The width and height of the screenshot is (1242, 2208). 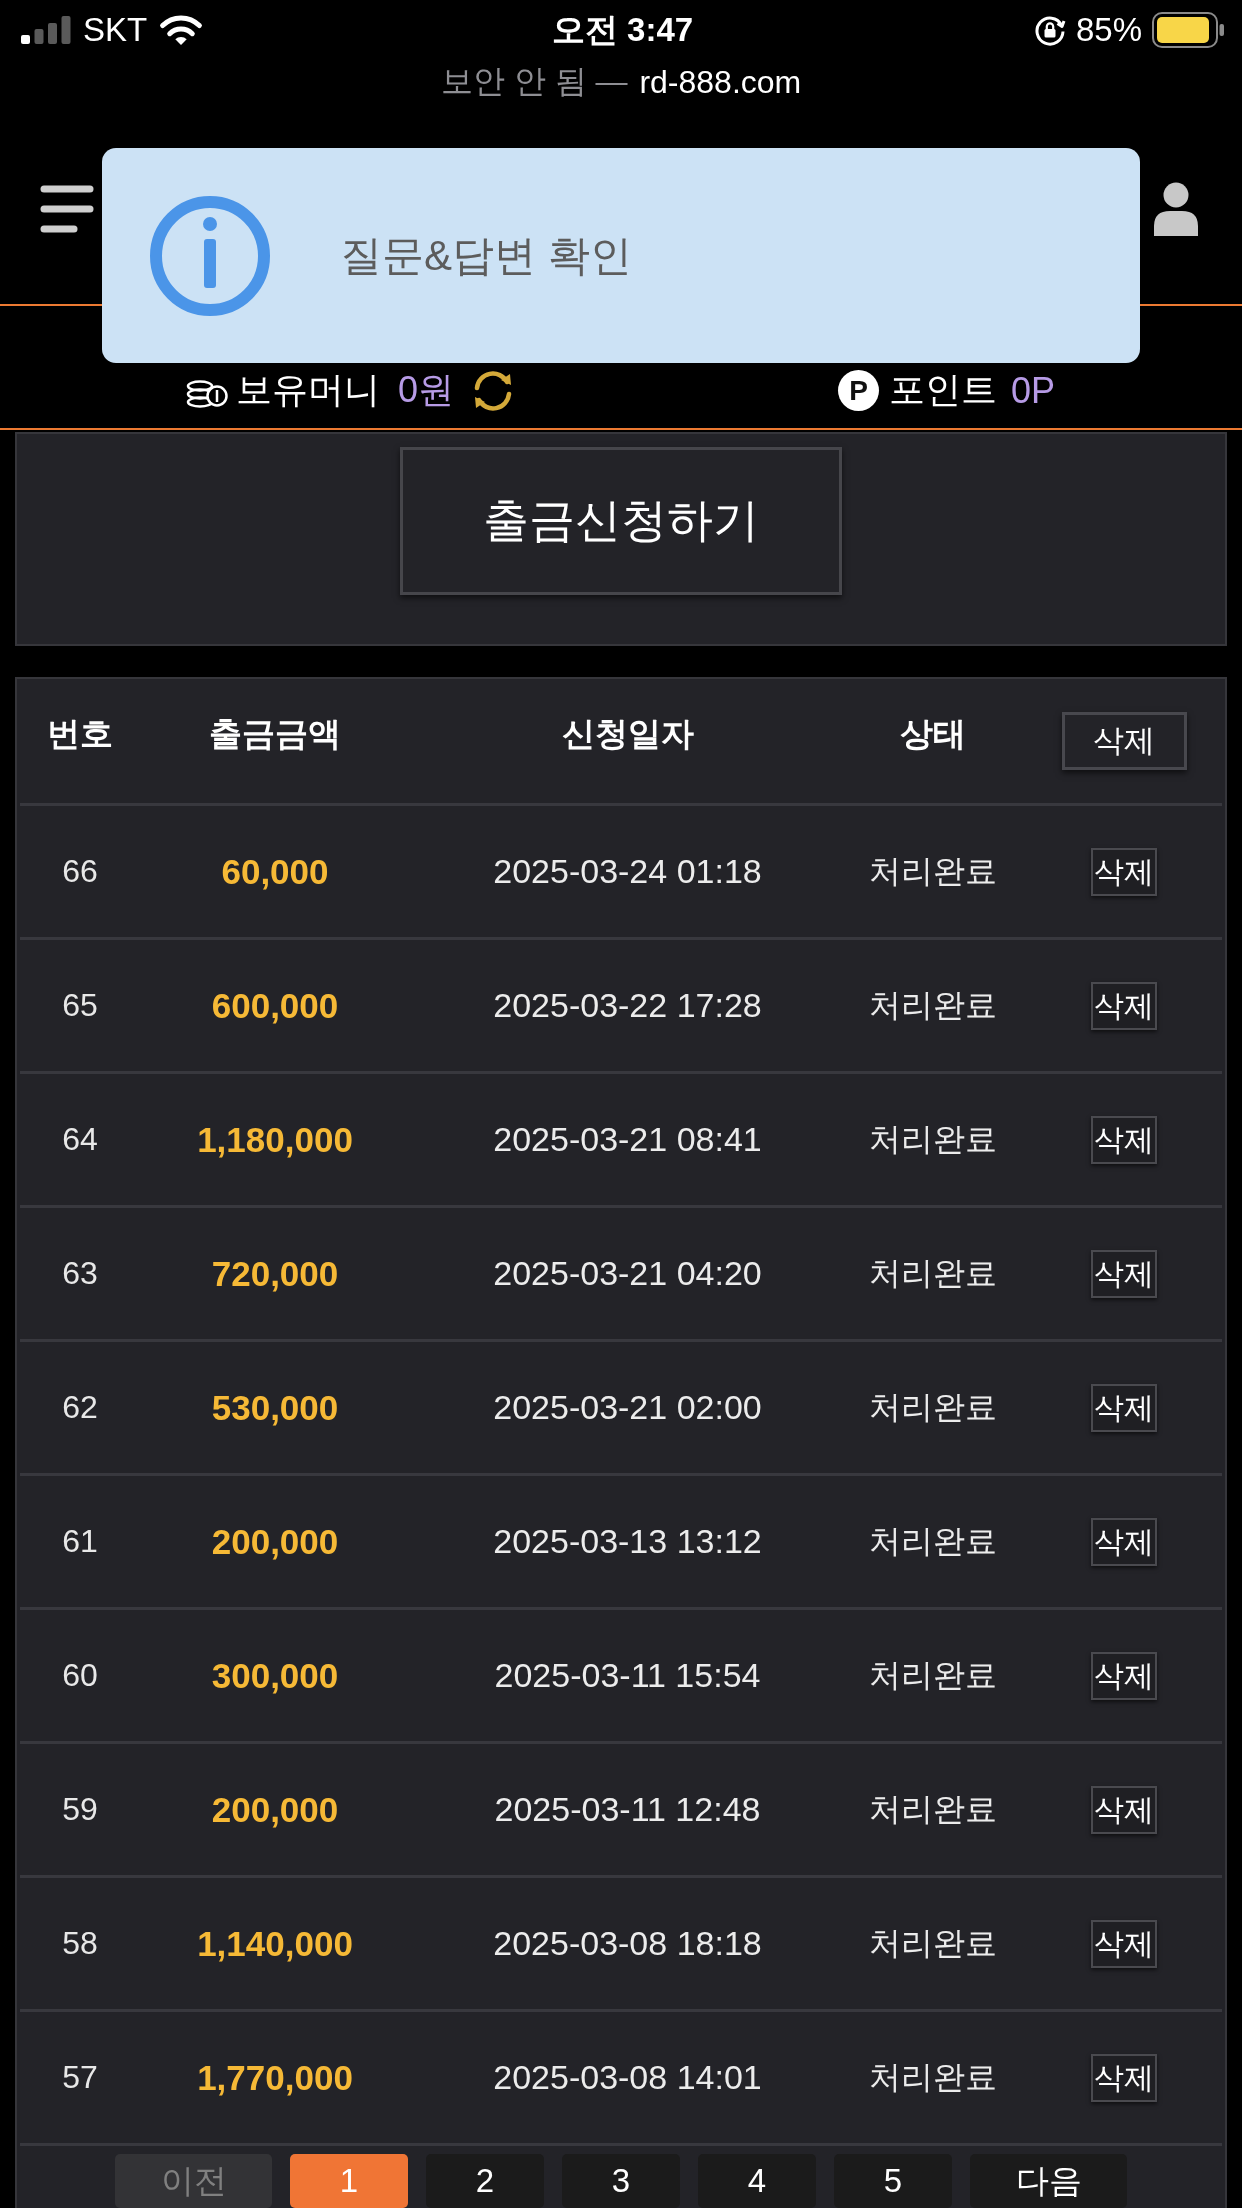 I want to click on page-button: 3, so click(x=621, y=2181).